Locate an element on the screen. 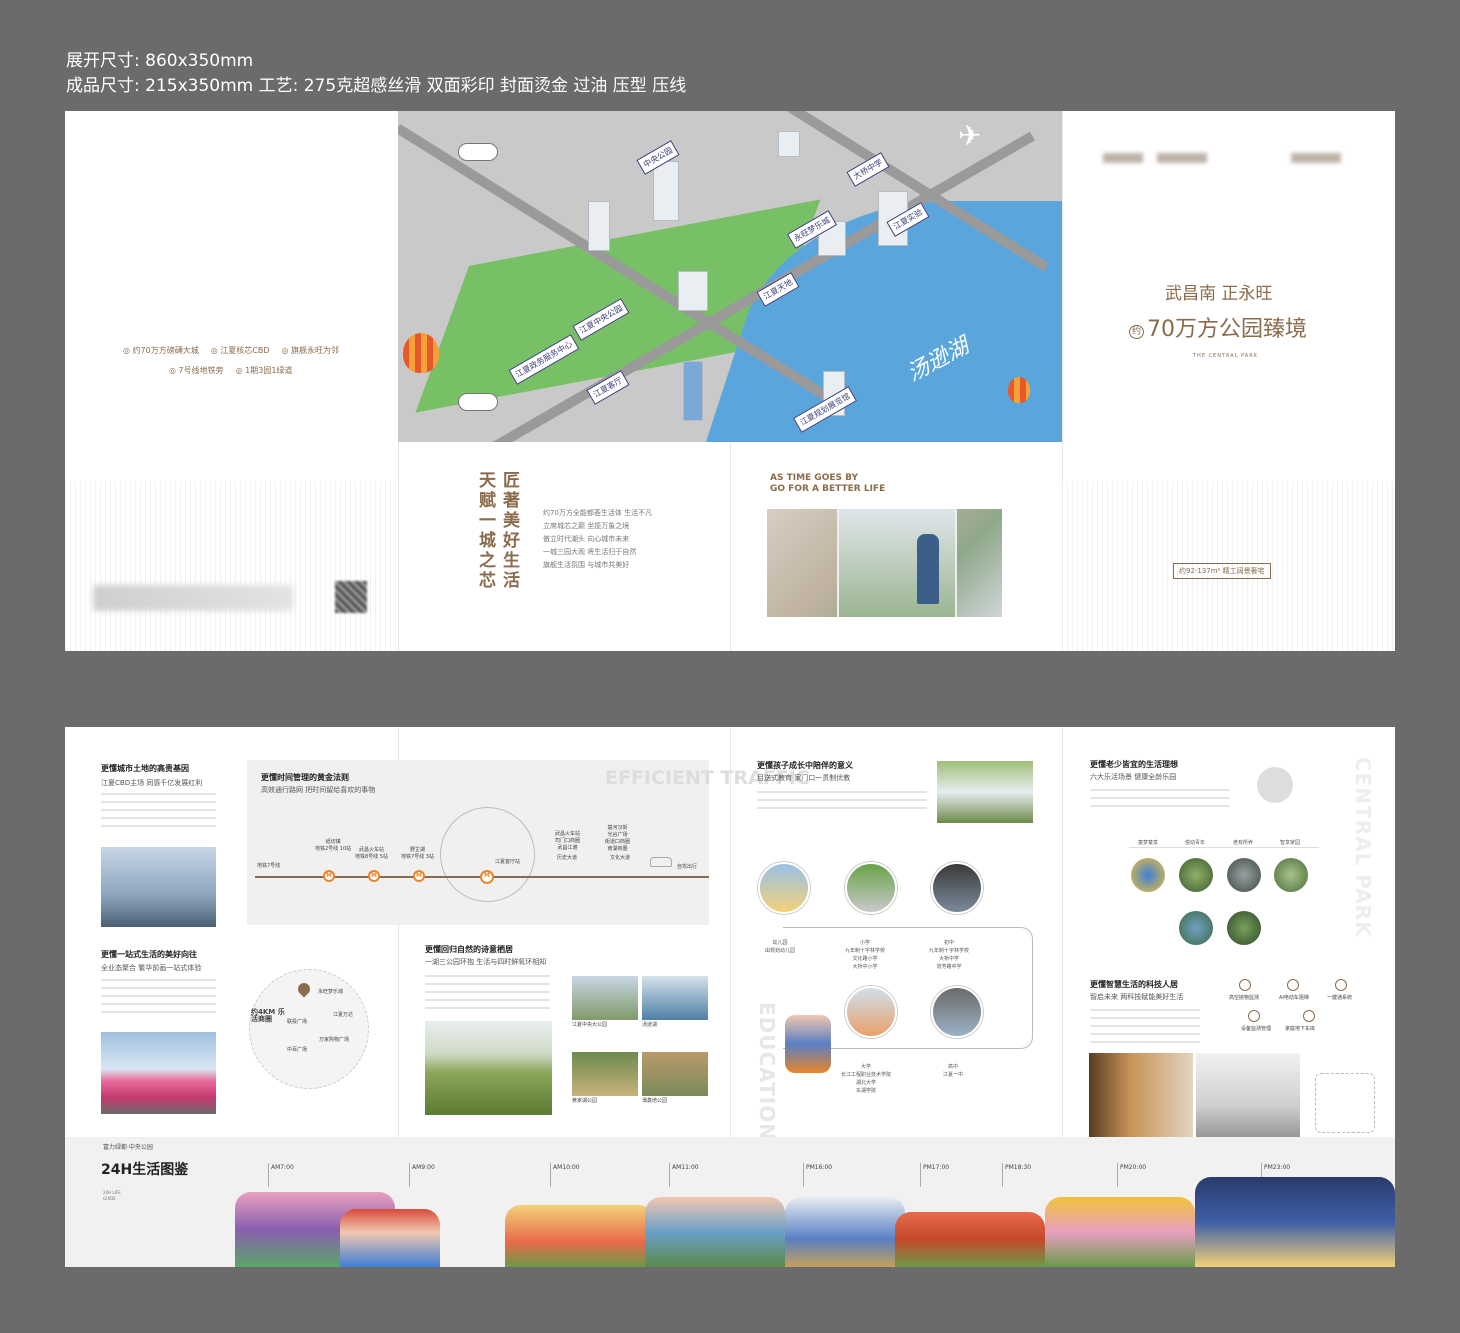 The image size is (1460, 1333). stage-name: 高中 is located at coordinates (953, 1067).